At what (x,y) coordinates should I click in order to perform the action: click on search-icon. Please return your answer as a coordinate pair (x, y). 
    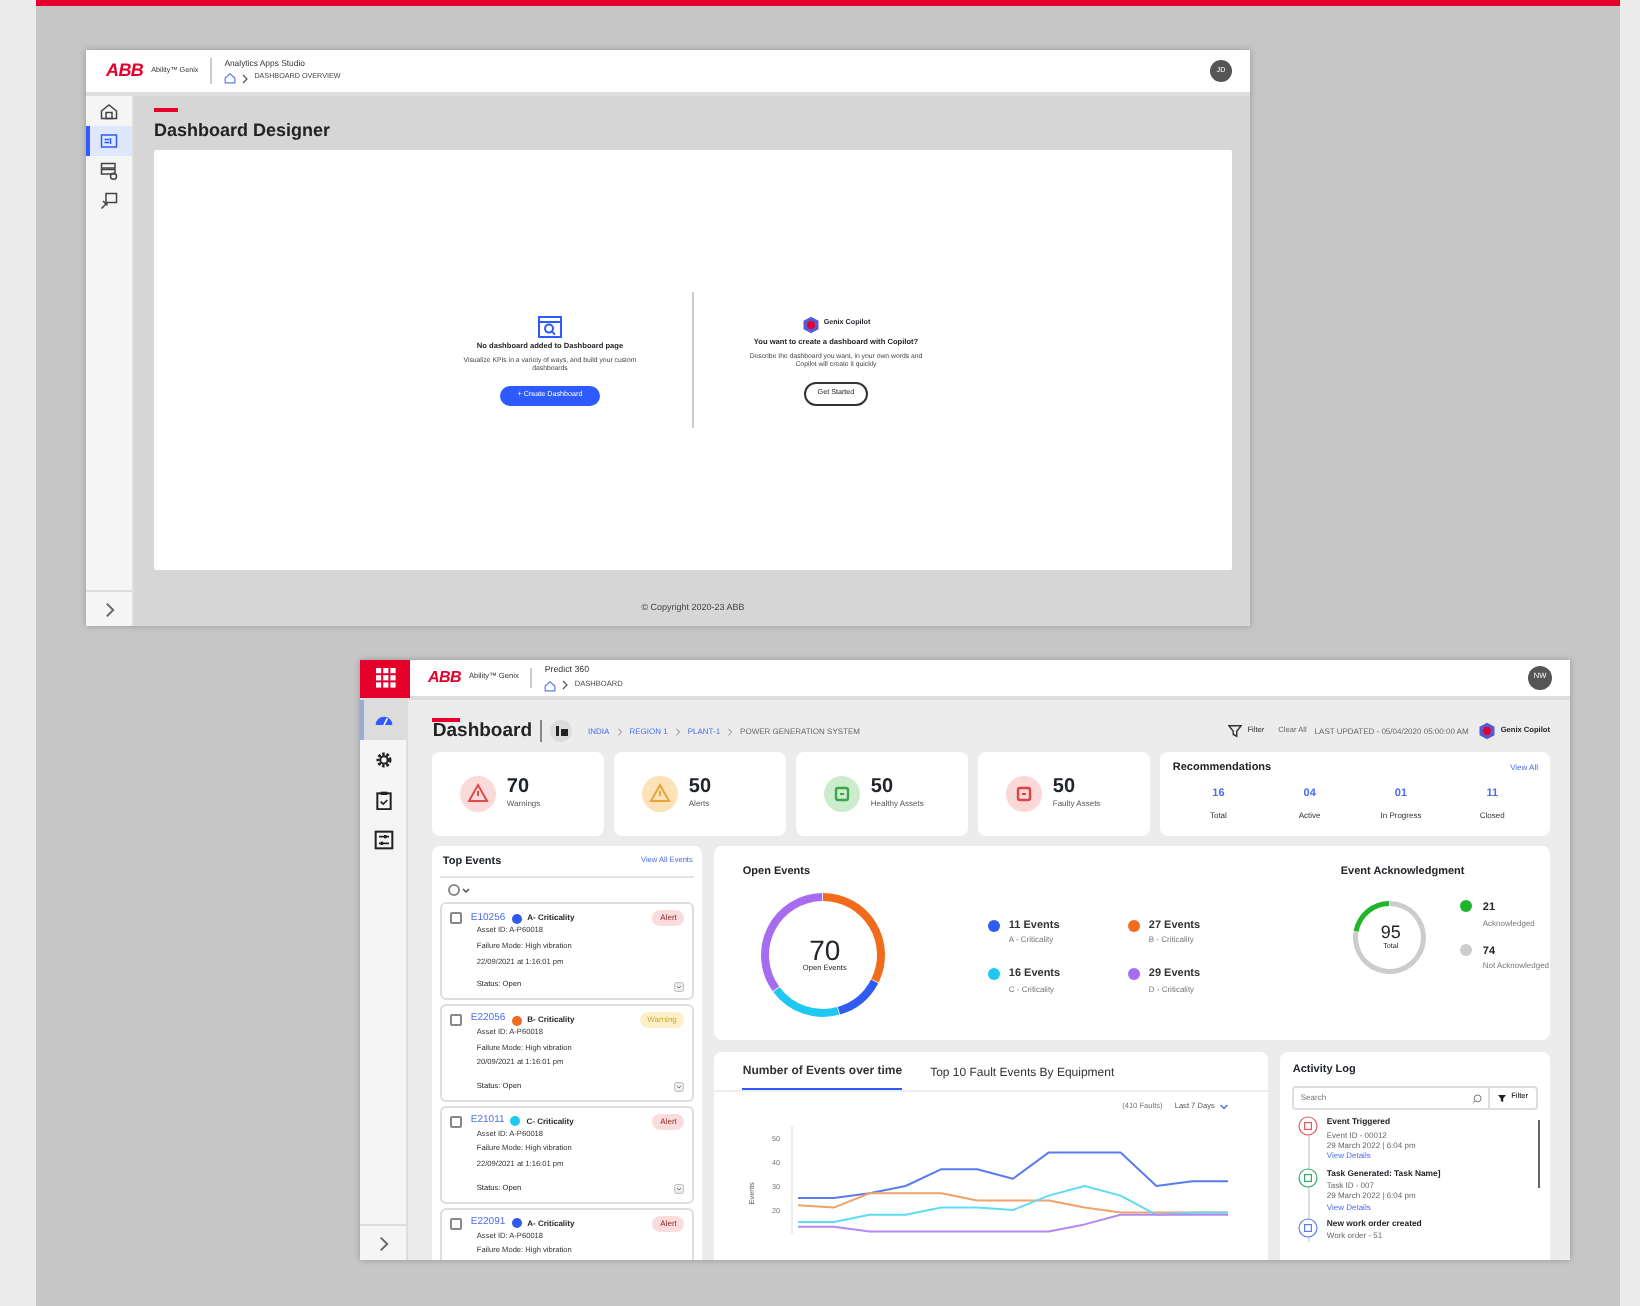
    Looking at the image, I should click on (1476, 1098).